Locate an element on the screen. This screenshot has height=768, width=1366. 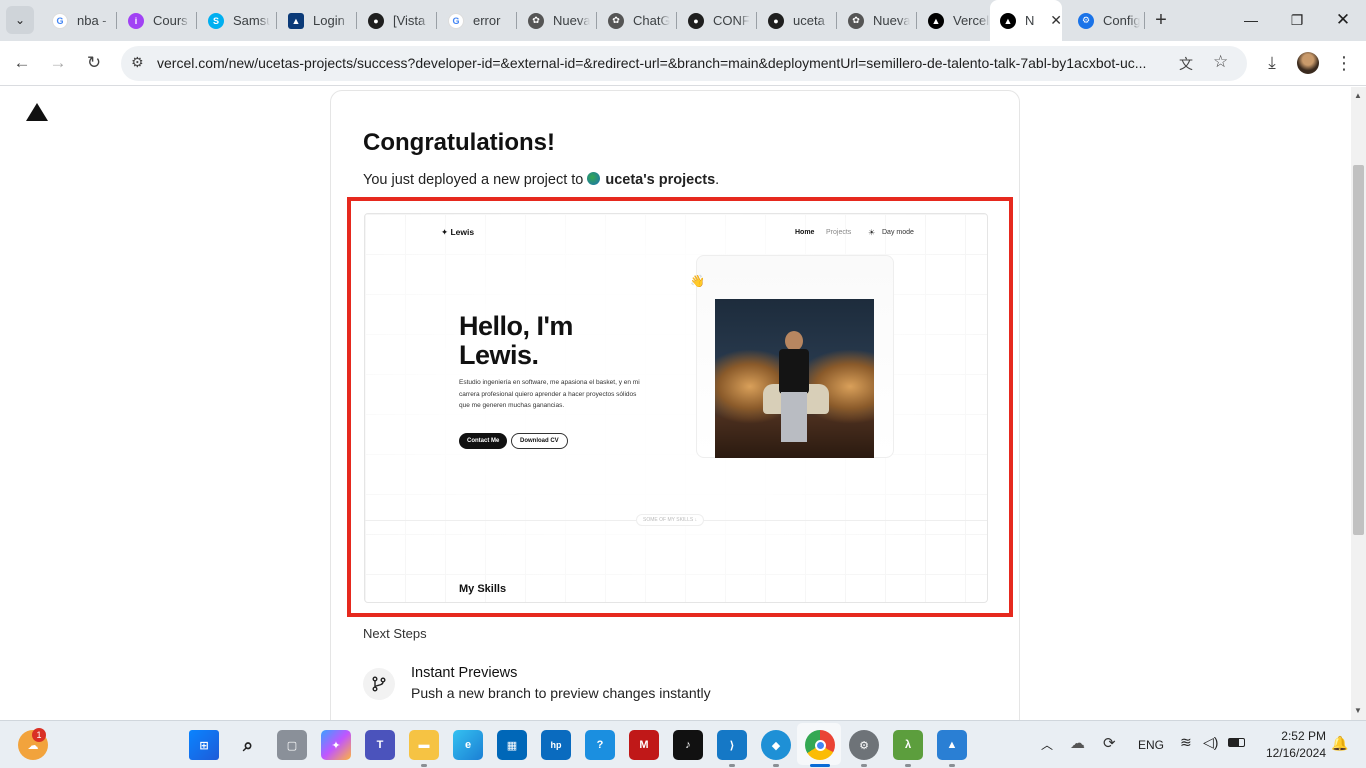
tab-item: Gerror is located at coordinates (474, 20).